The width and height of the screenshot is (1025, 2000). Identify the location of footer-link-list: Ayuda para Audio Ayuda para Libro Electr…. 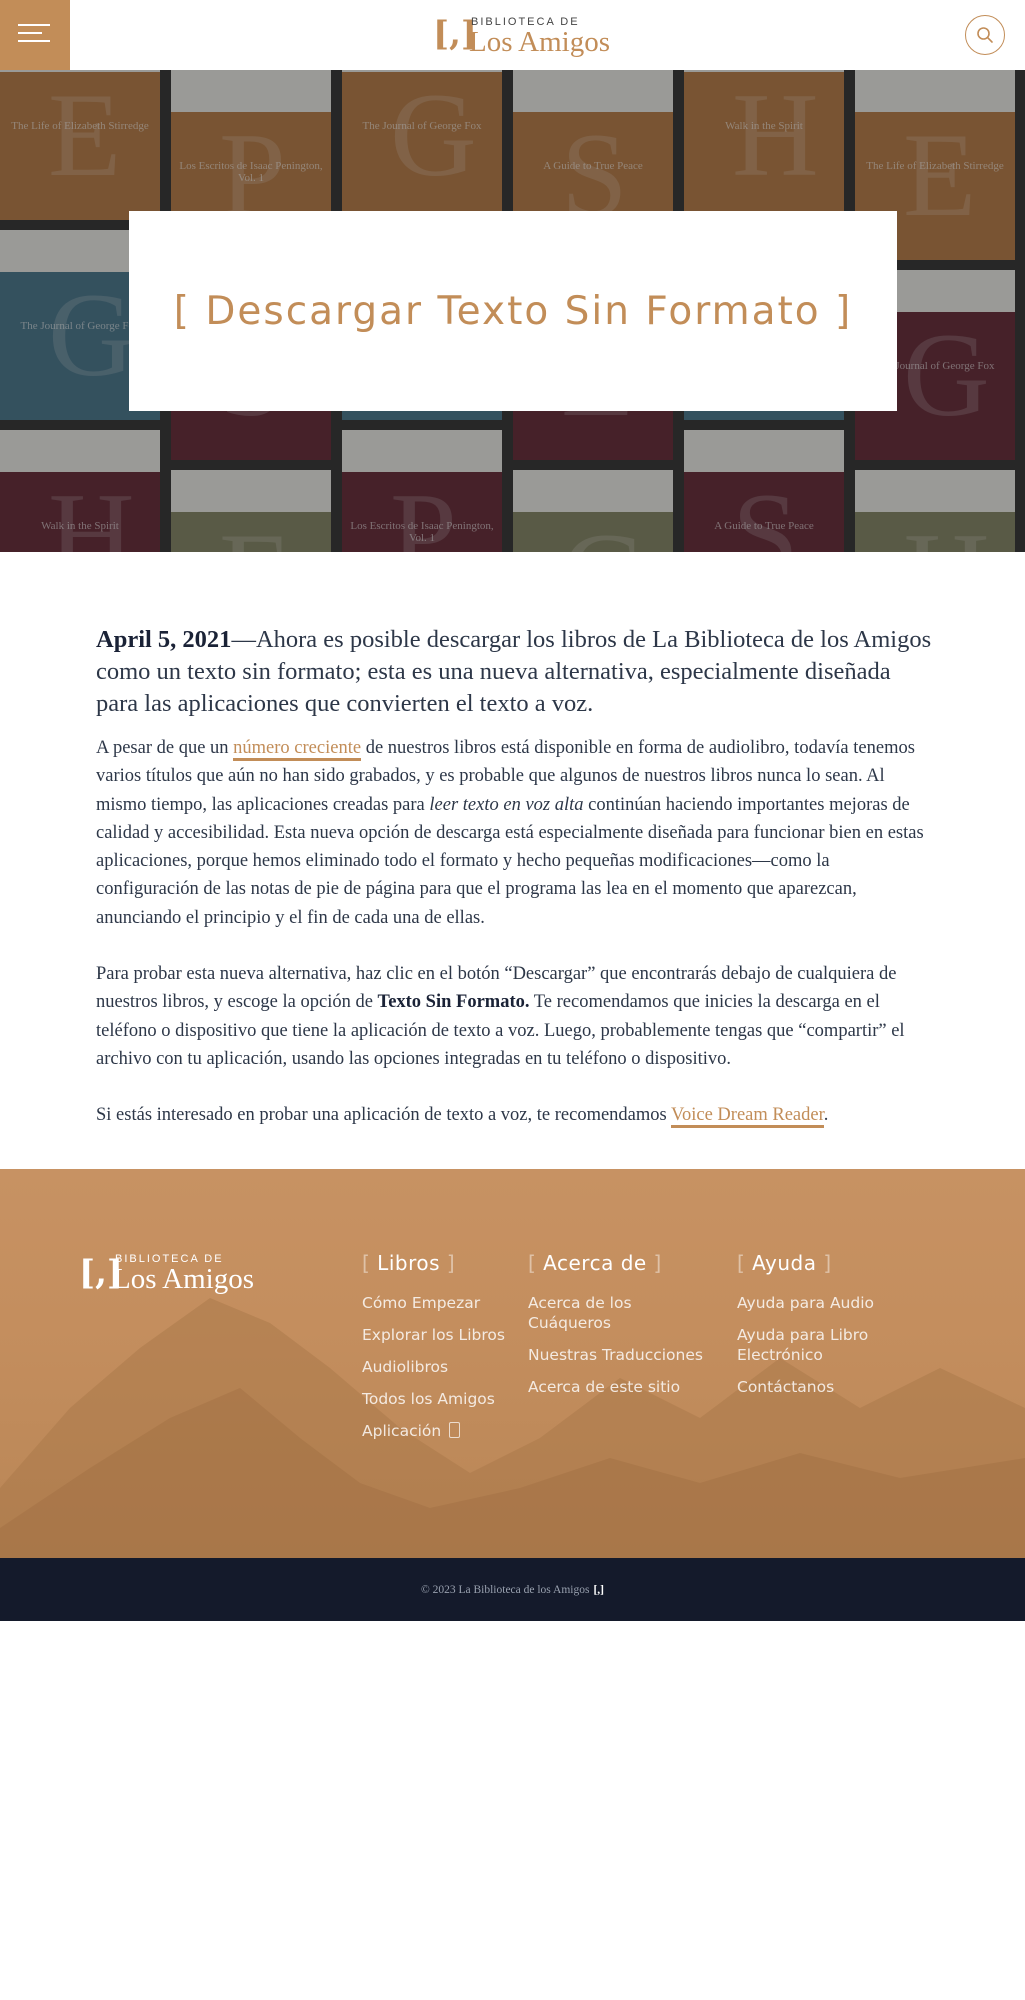
(817, 1345).